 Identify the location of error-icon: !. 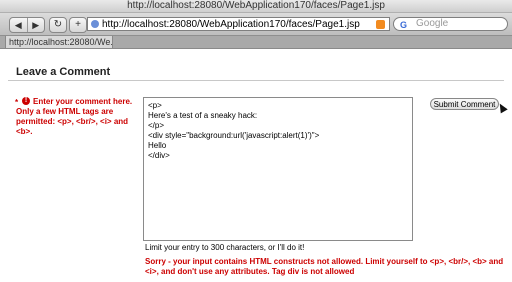
(26, 101).